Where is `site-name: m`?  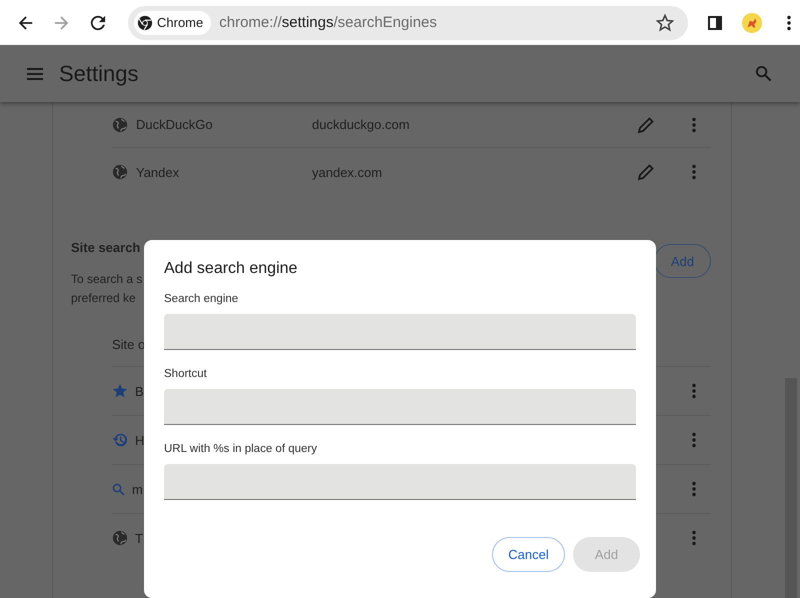
site-name: m is located at coordinates (137, 489).